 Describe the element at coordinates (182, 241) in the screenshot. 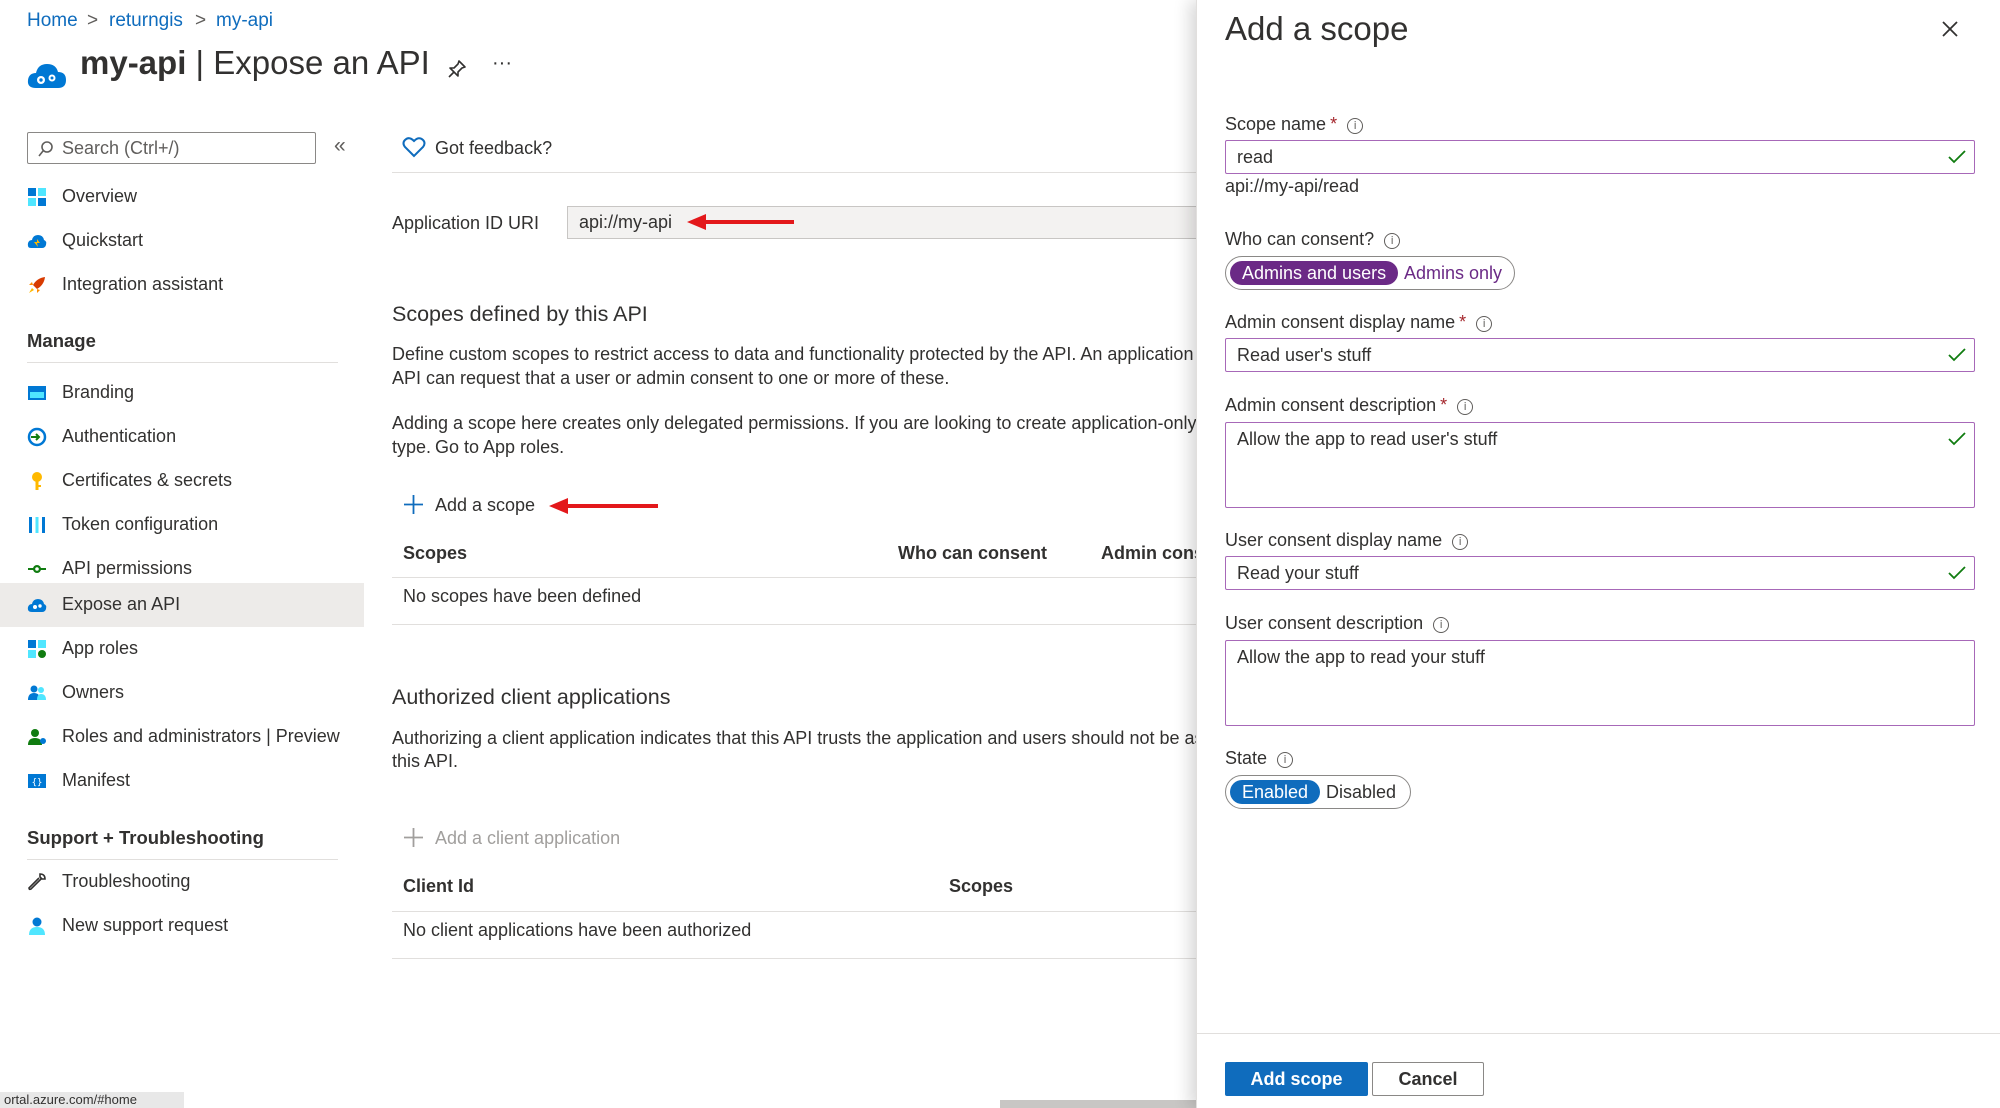

I see `sidebar-item-quickstart: Quickstart` at that location.